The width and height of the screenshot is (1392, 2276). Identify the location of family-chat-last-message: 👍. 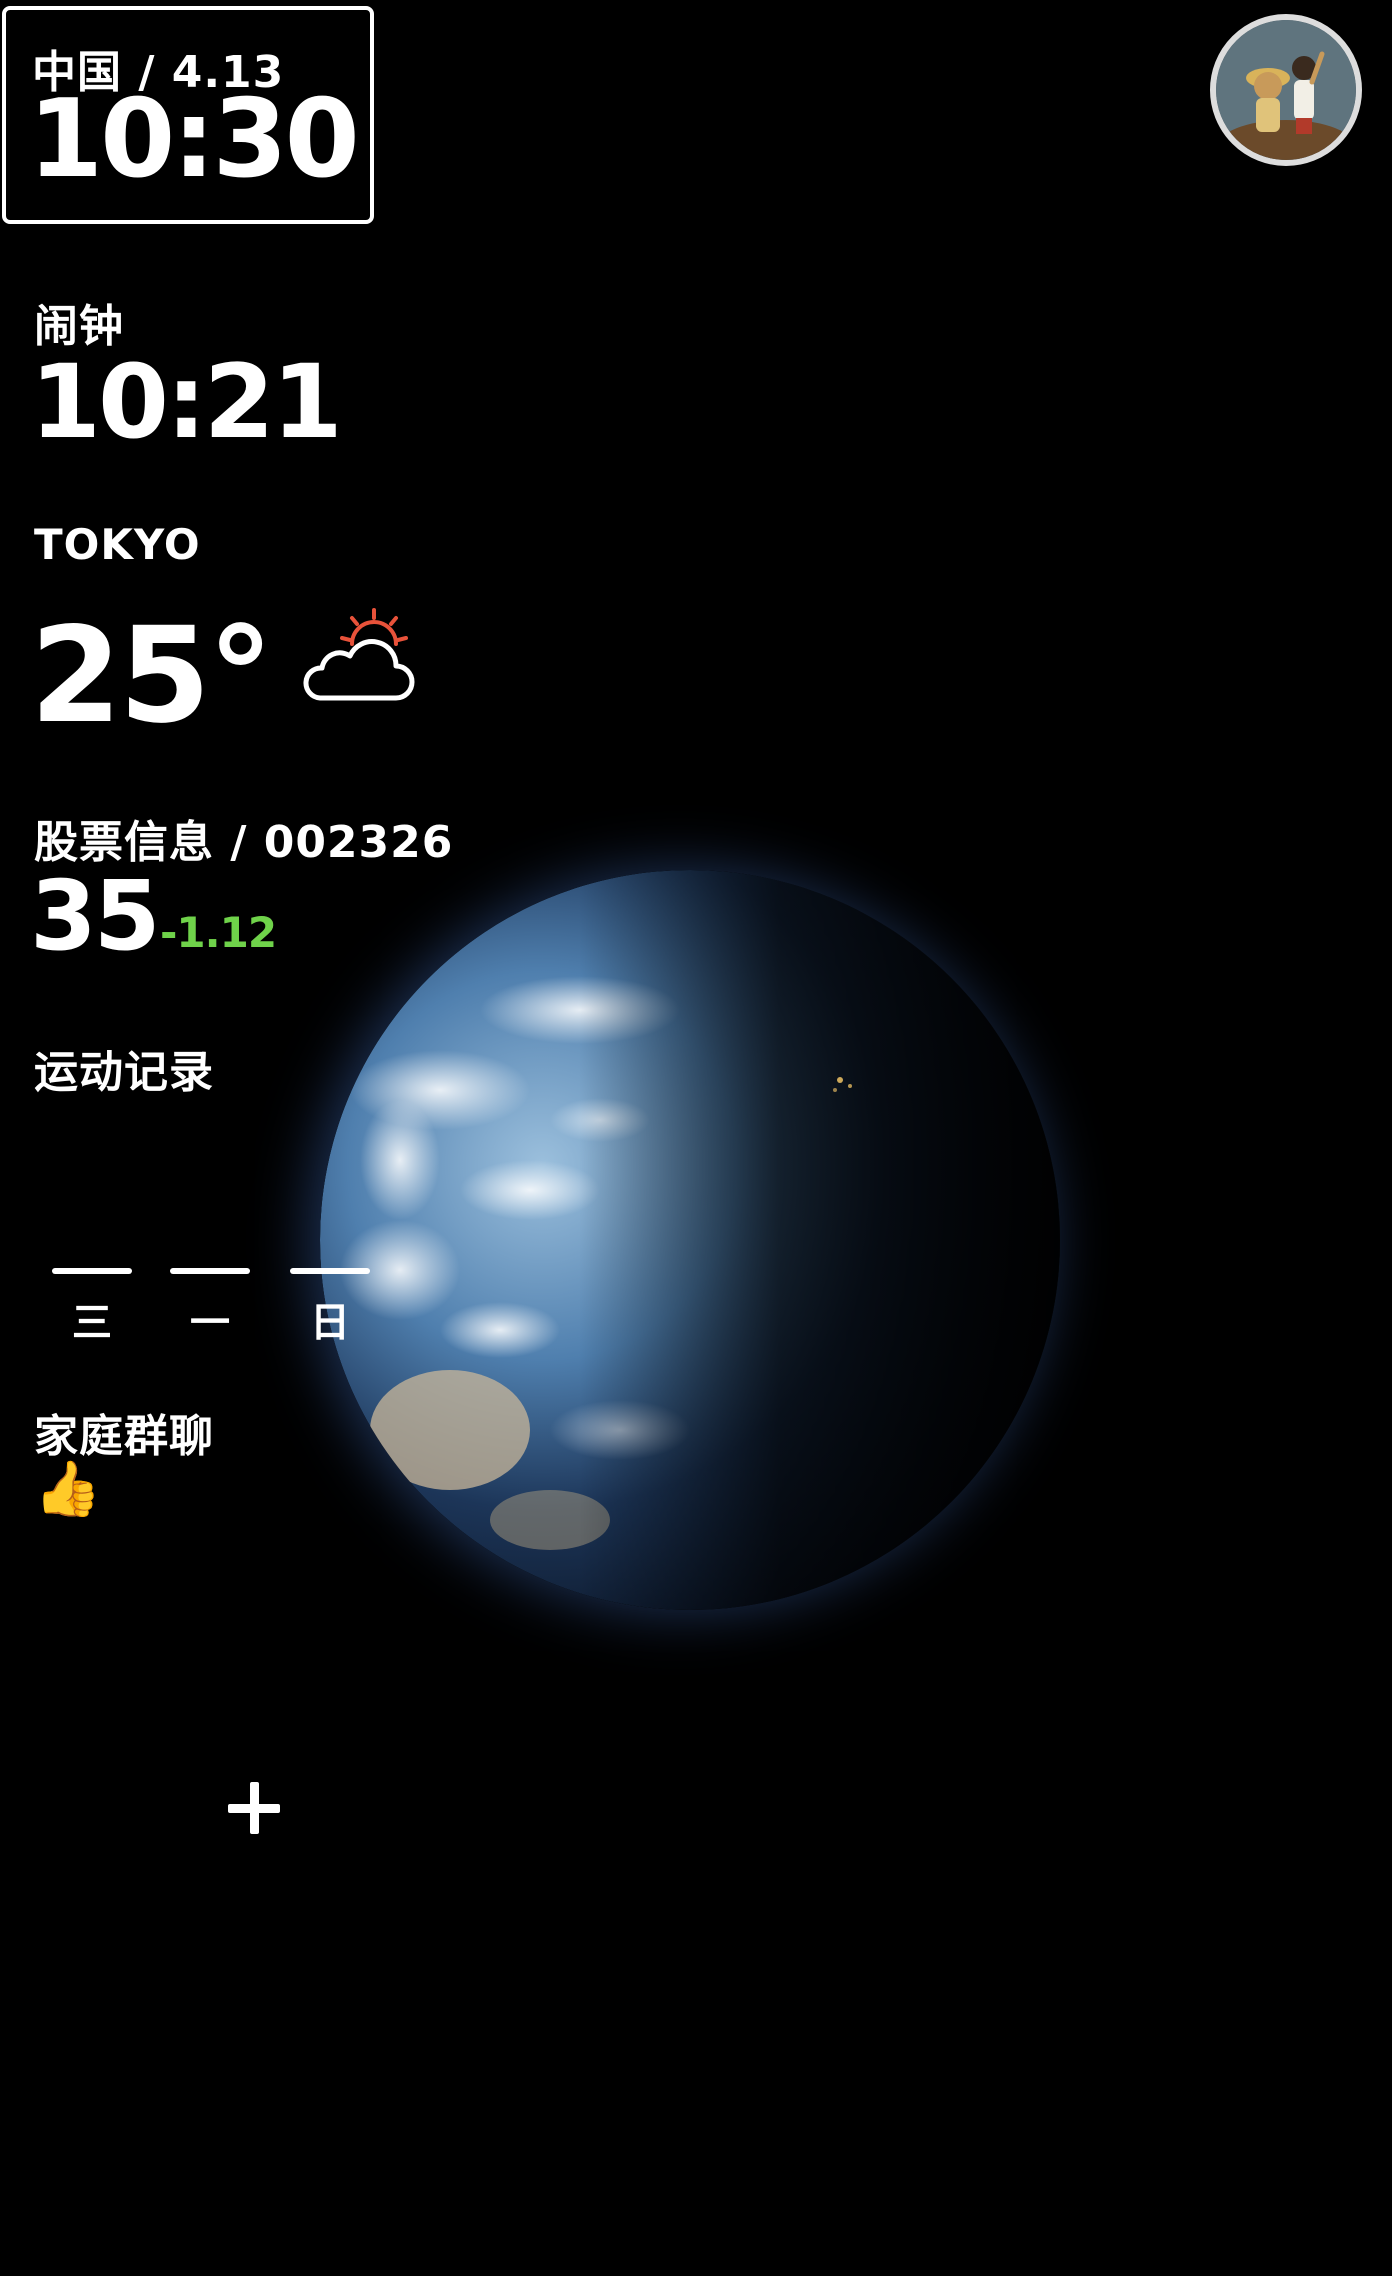
(67, 1489).